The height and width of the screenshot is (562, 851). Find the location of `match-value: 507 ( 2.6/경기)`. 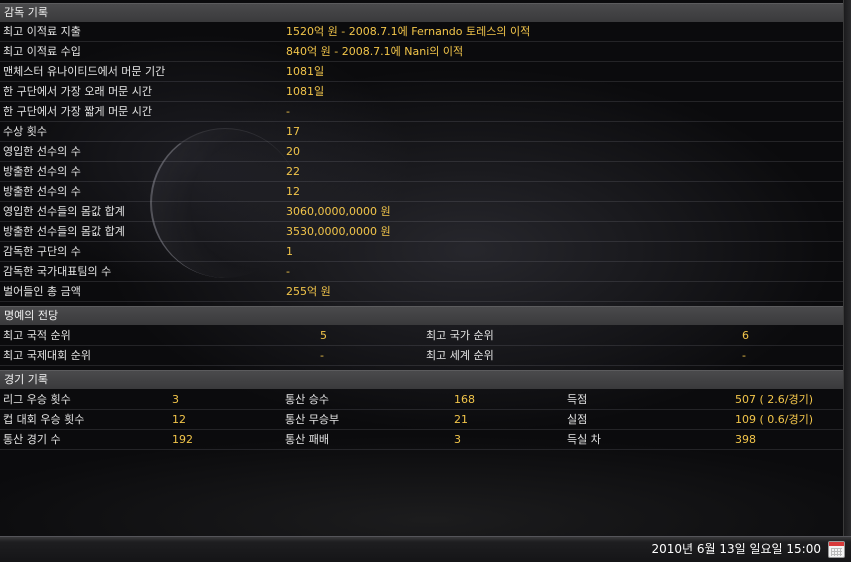

match-value: 507 ( 2.6/경기) is located at coordinates (774, 399).